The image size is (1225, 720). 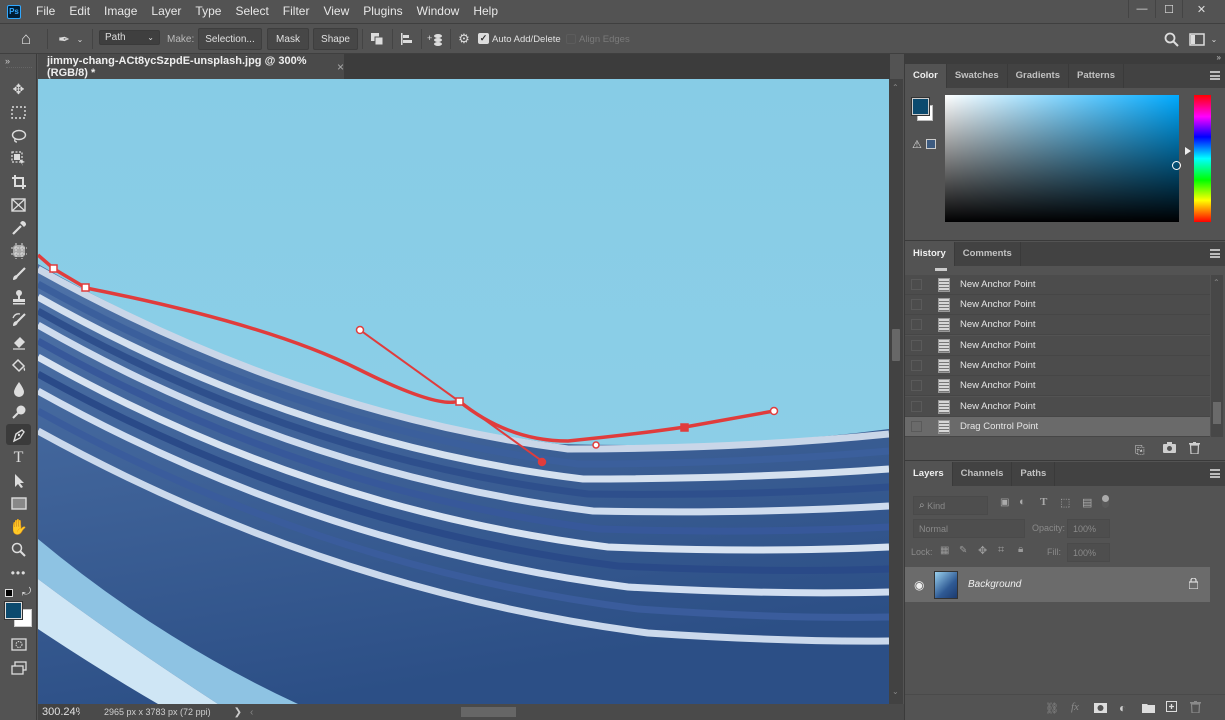 What do you see at coordinates (895, 691) in the screenshot?
I see `scroll-down-icon: ⌄` at bounding box center [895, 691].